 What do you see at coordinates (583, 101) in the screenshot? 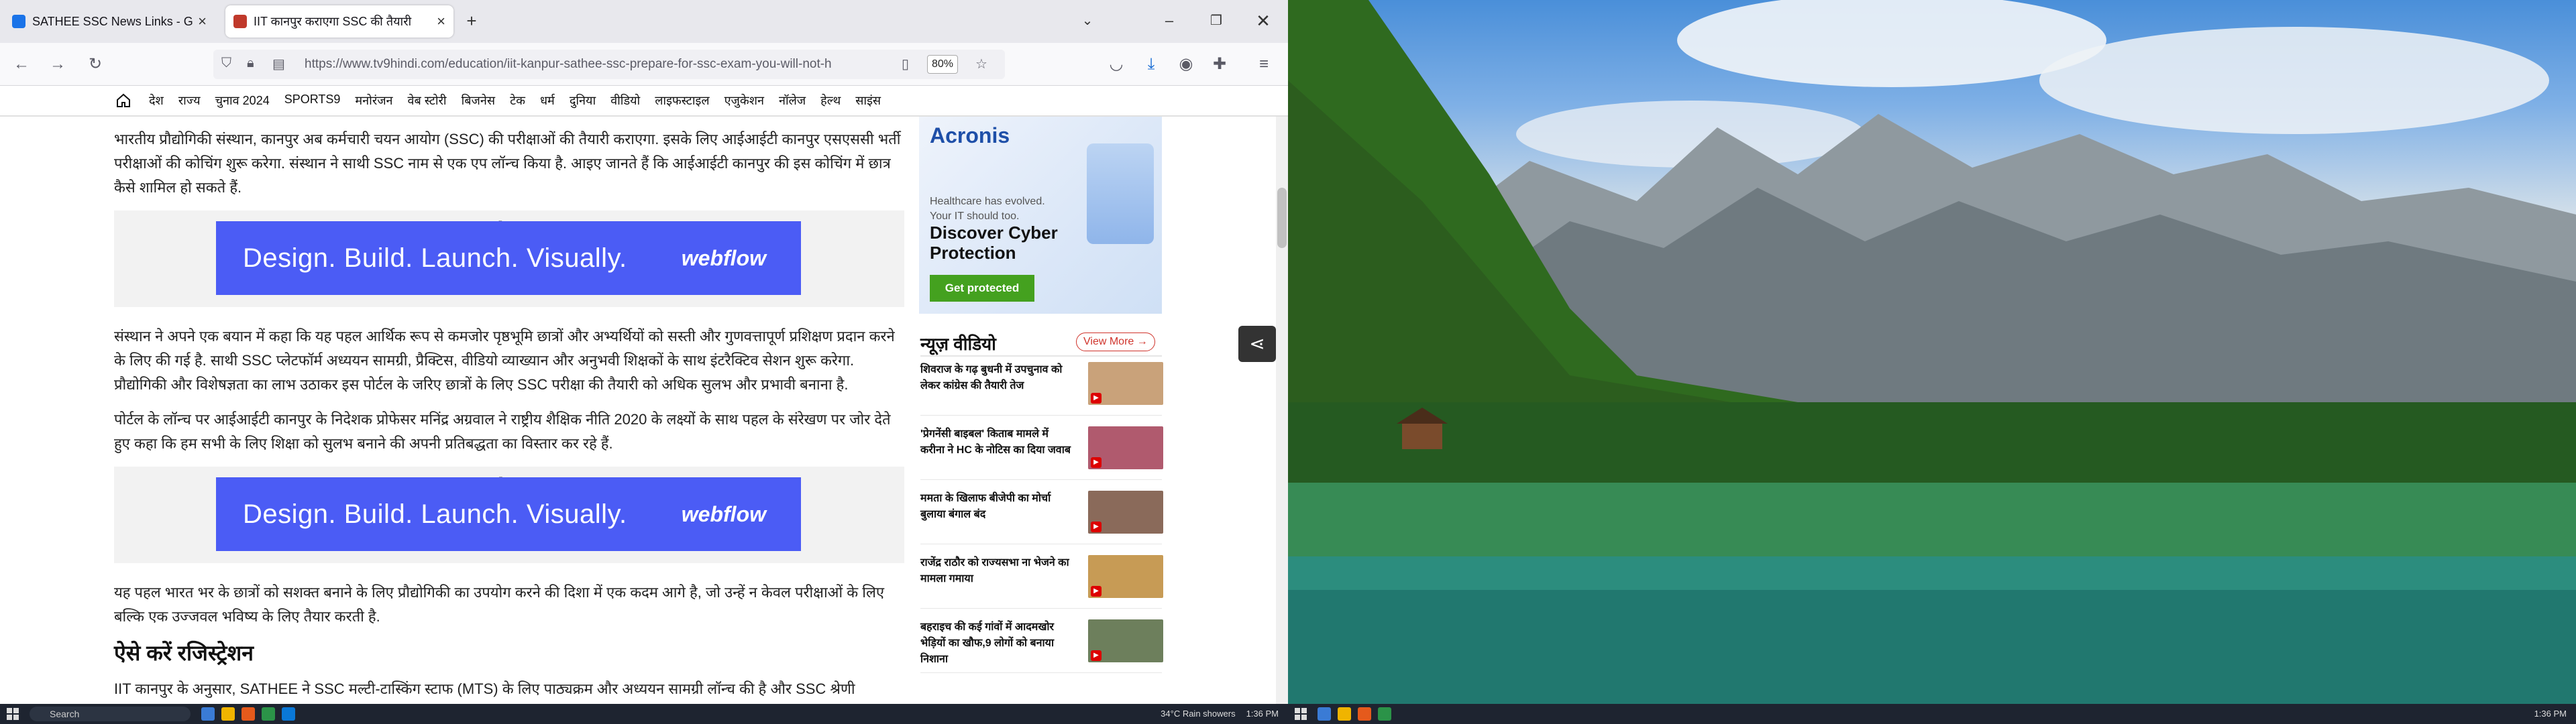
I see `site-nav-item: दुनिया` at bounding box center [583, 101].